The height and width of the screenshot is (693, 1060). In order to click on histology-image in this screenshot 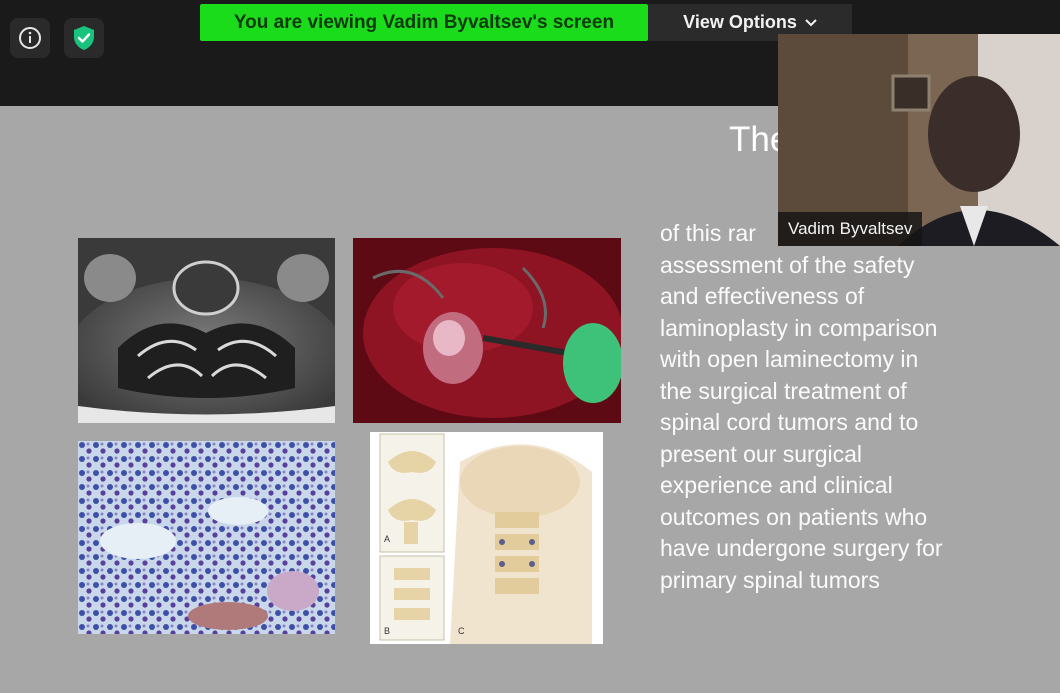, I will do `click(206, 537)`.